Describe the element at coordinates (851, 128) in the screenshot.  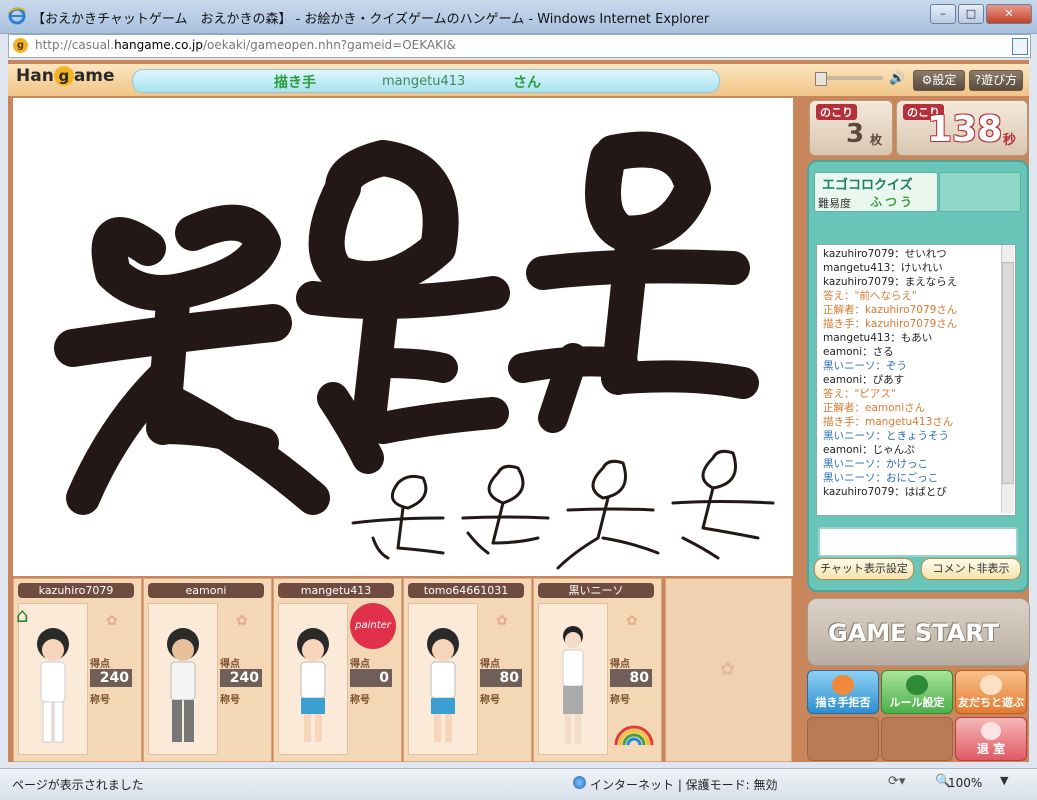
I see `remaining-cards-counter: のこり 3 枚` at that location.